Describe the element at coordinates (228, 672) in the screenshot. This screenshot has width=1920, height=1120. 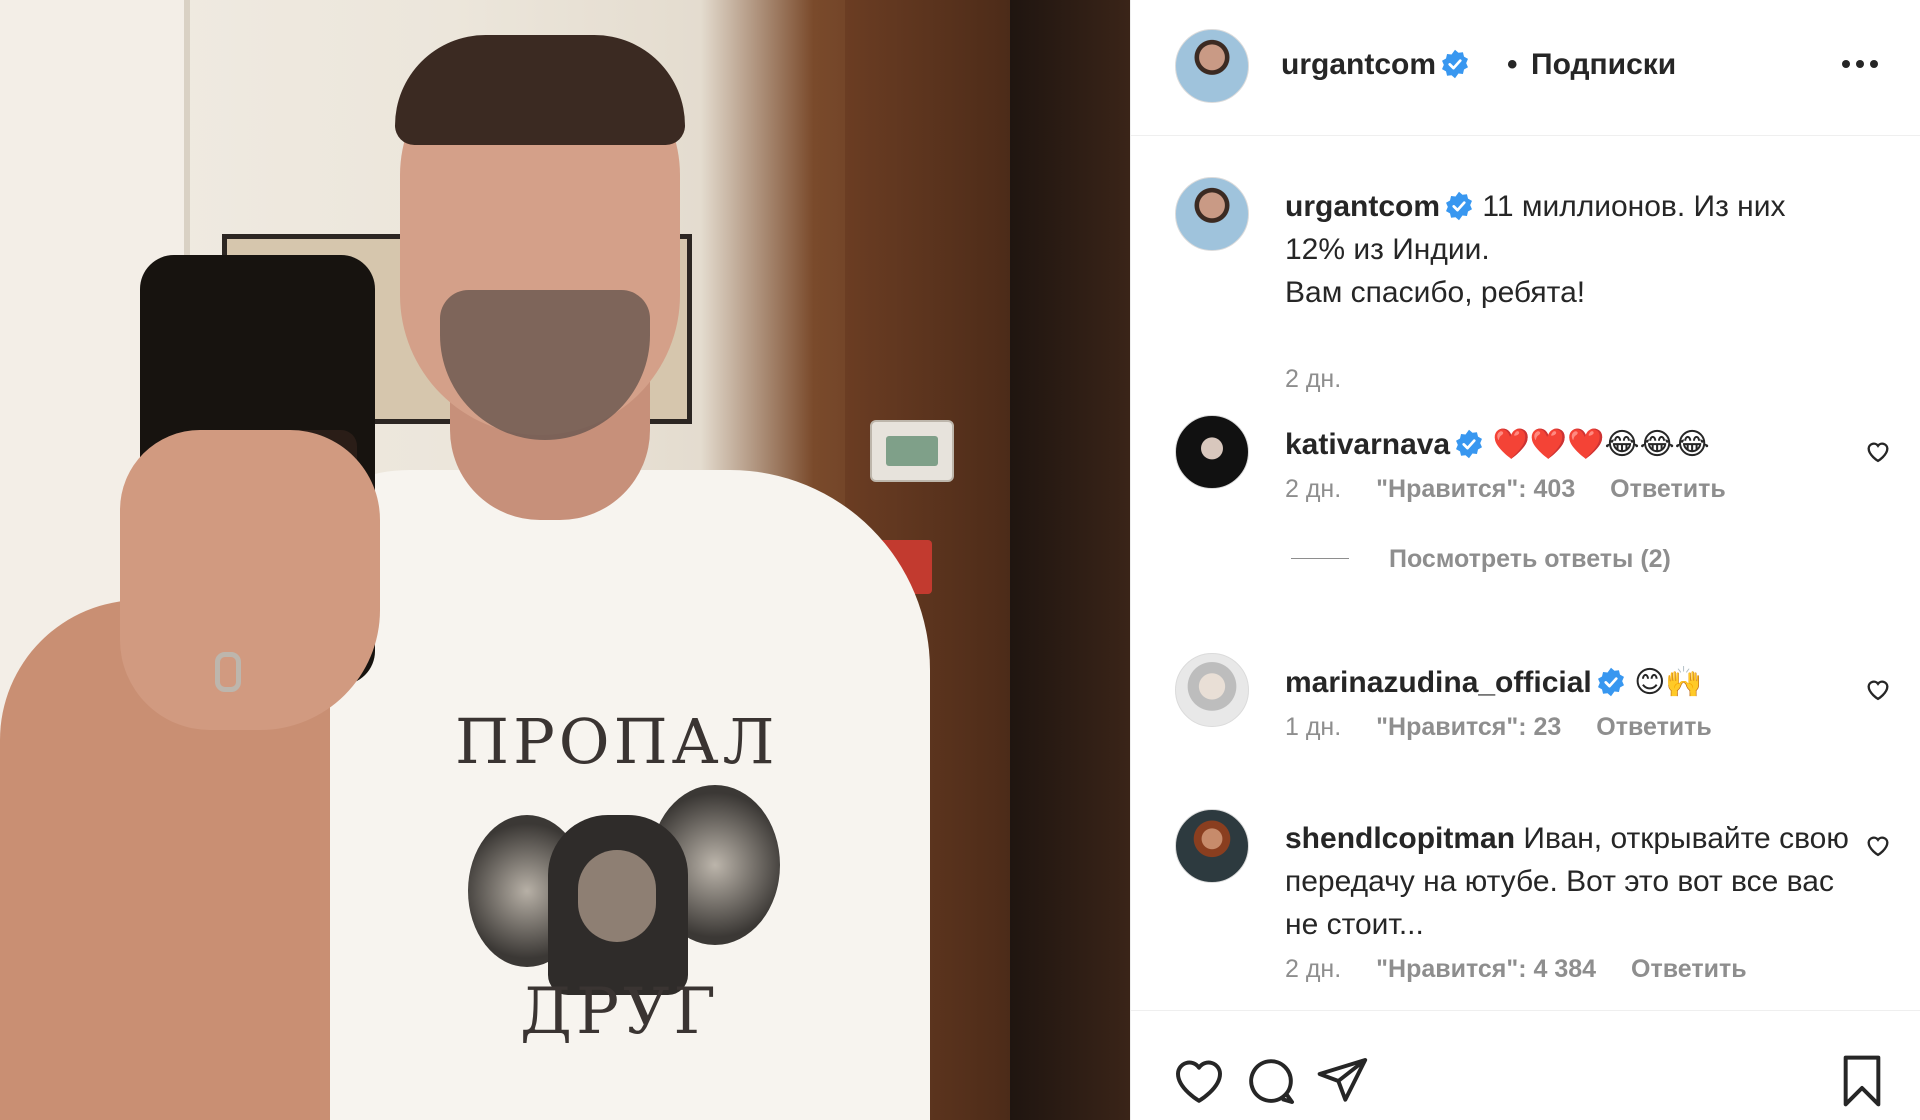
I see `wedding-ring` at that location.